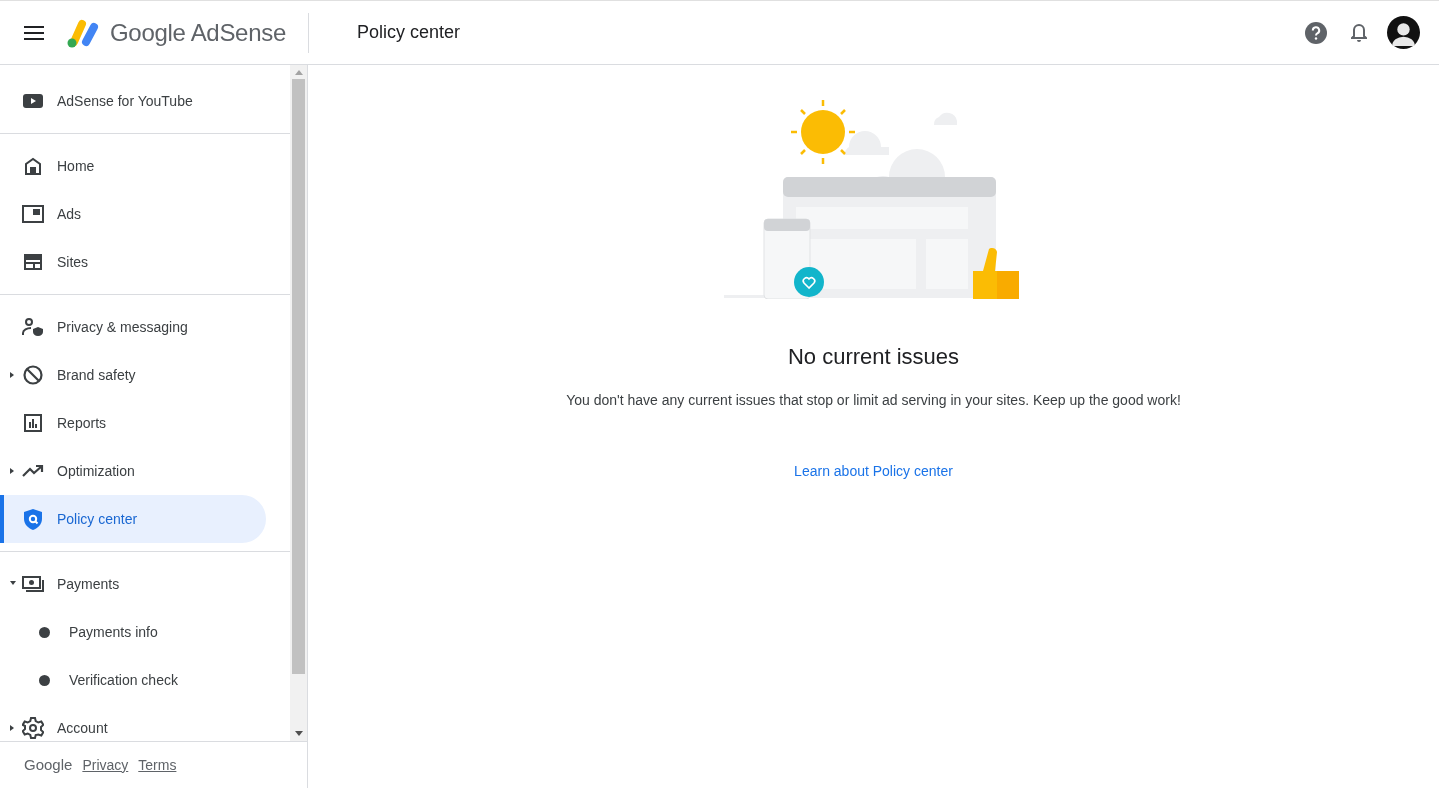 This screenshot has height=788, width=1439. What do you see at coordinates (298, 403) in the screenshot?
I see `scrollbar` at bounding box center [298, 403].